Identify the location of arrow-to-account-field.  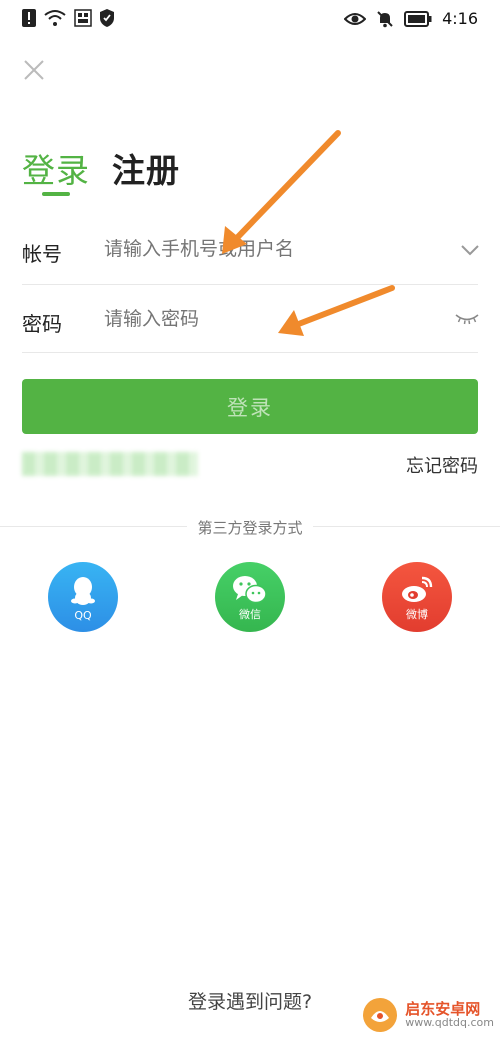
(281, 192).